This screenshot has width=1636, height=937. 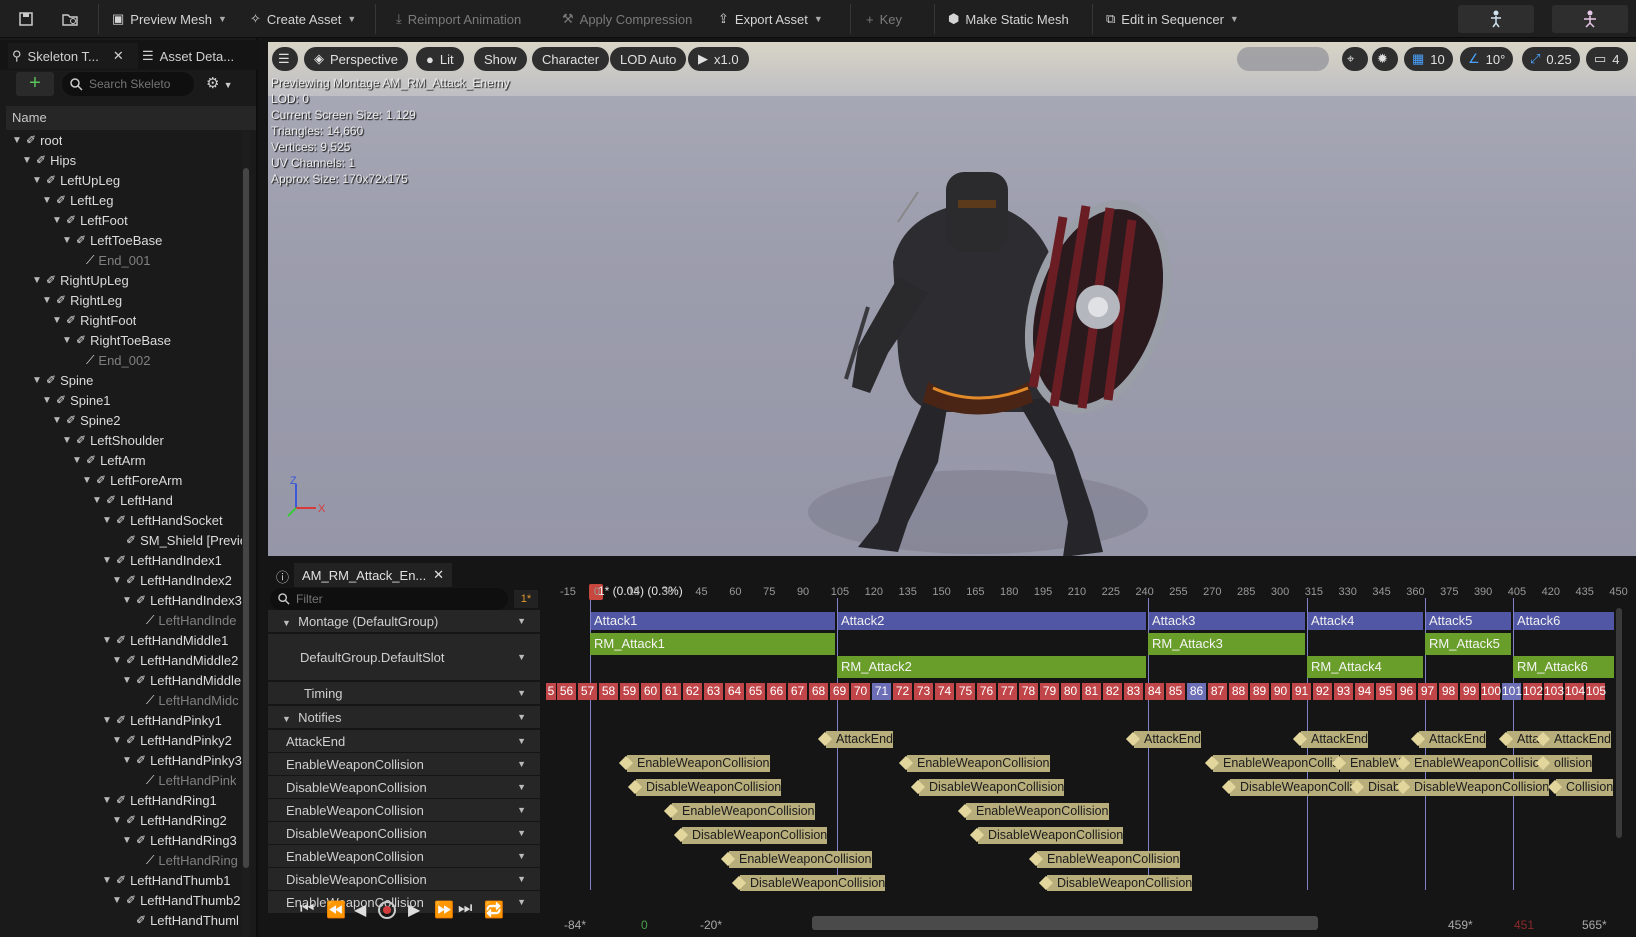 I want to click on timing-frame: 74, so click(x=944, y=691).